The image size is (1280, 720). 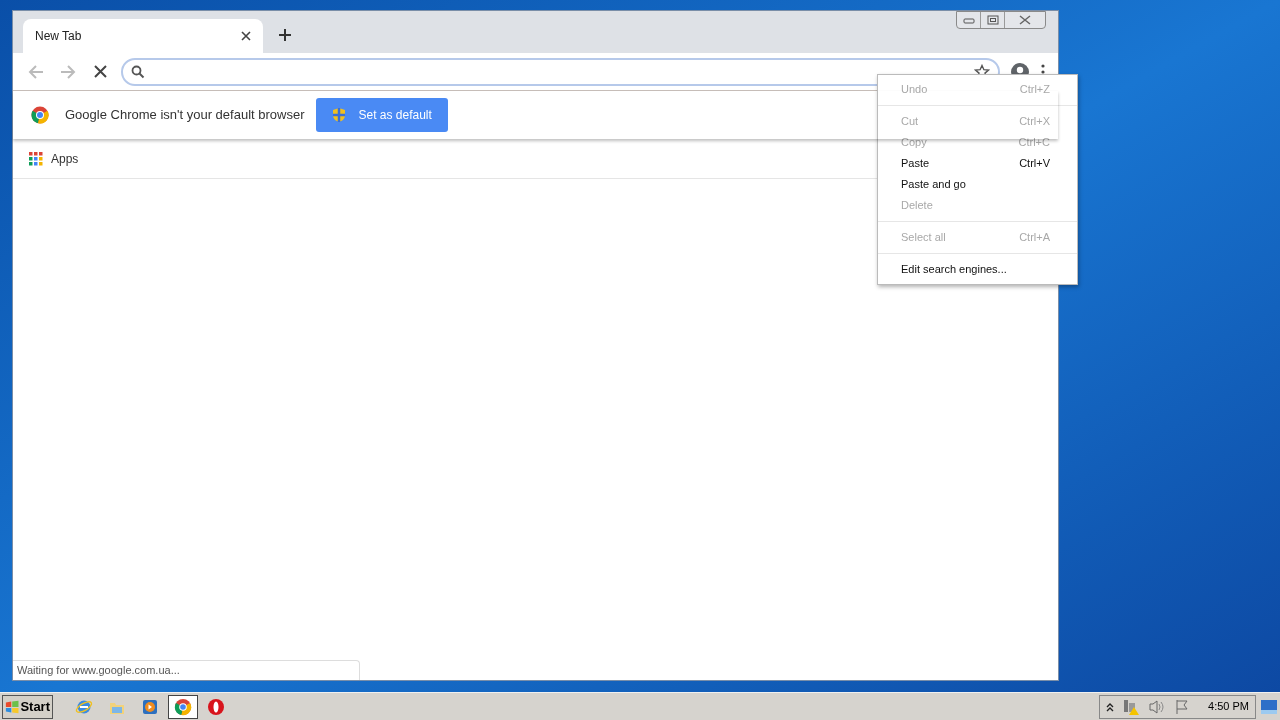 I want to click on apps-bookmark: Apps, so click(x=54, y=158).